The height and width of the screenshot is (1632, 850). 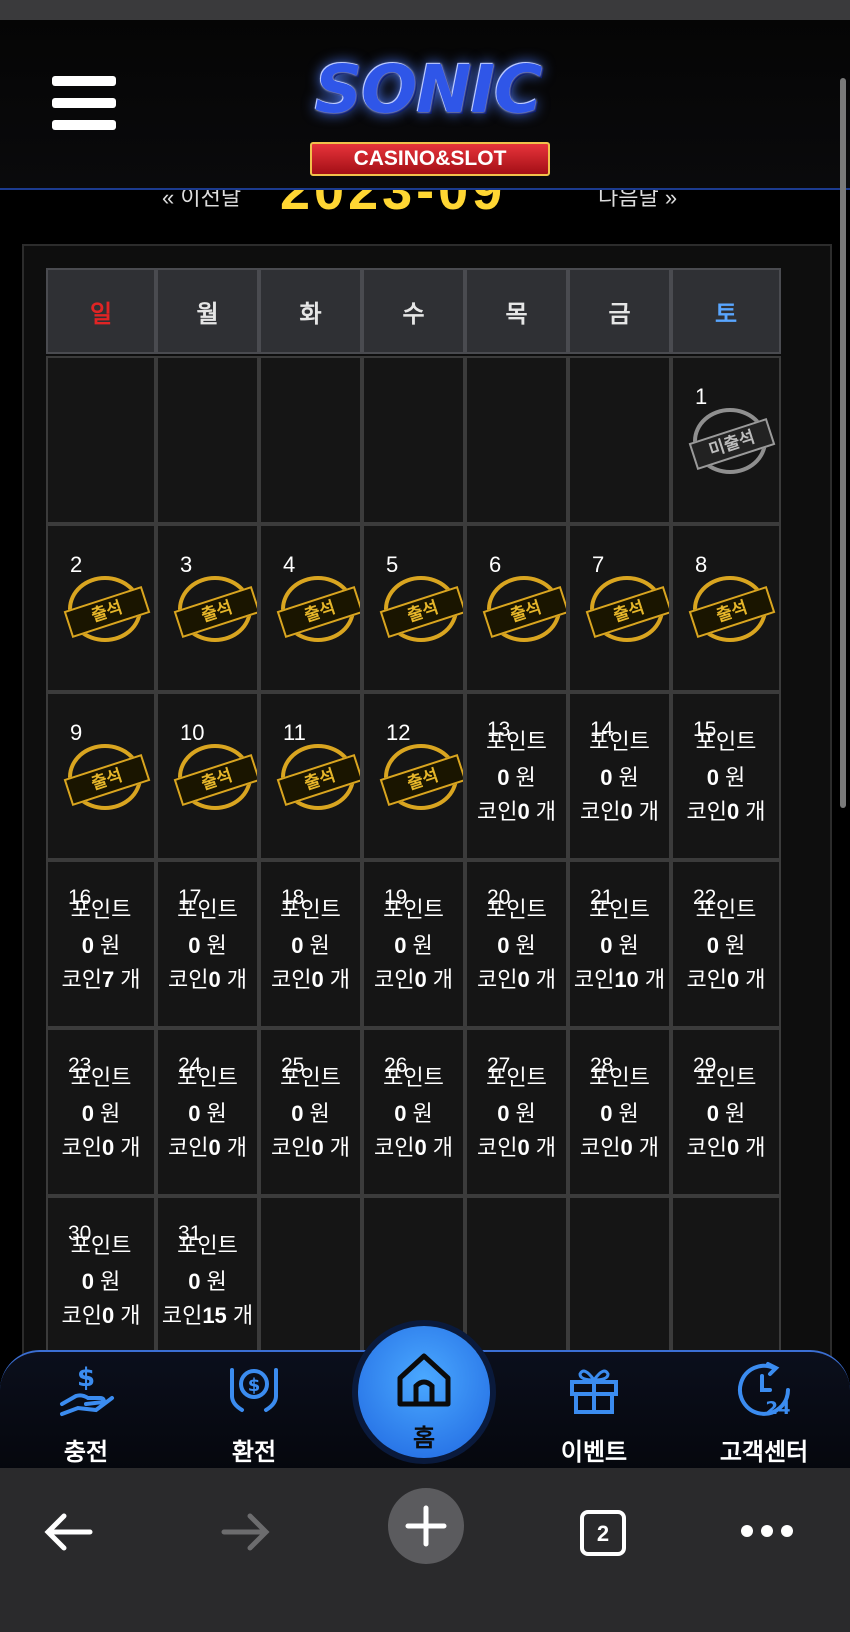 I want to click on weekday-mon: 월, so click(x=207, y=311).